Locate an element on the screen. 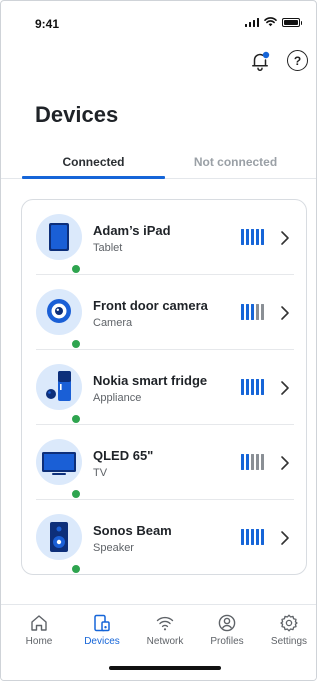 This screenshot has height=681, width=320. tab-not-connected: Not connected is located at coordinates (235, 162).